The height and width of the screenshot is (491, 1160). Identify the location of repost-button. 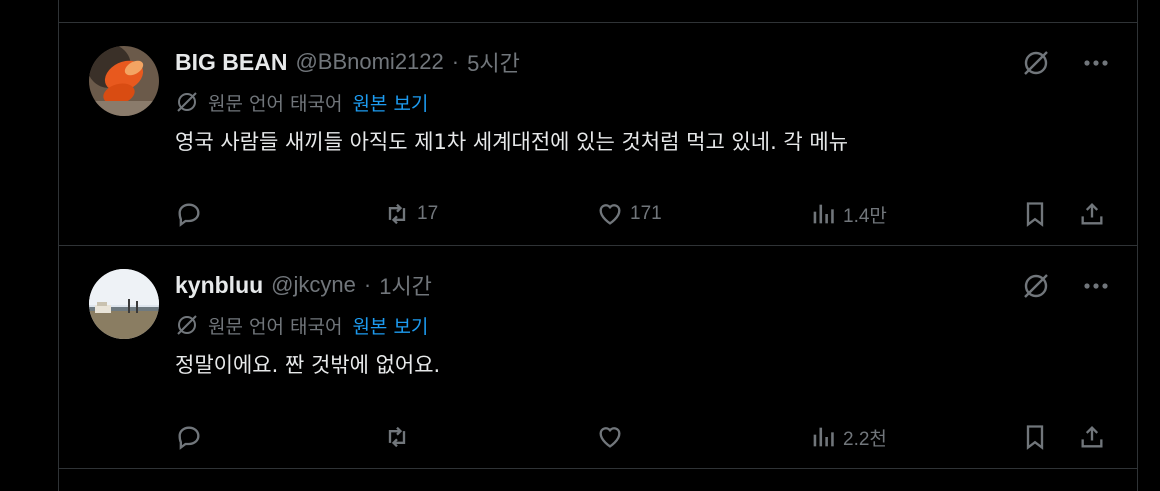
(400, 437).